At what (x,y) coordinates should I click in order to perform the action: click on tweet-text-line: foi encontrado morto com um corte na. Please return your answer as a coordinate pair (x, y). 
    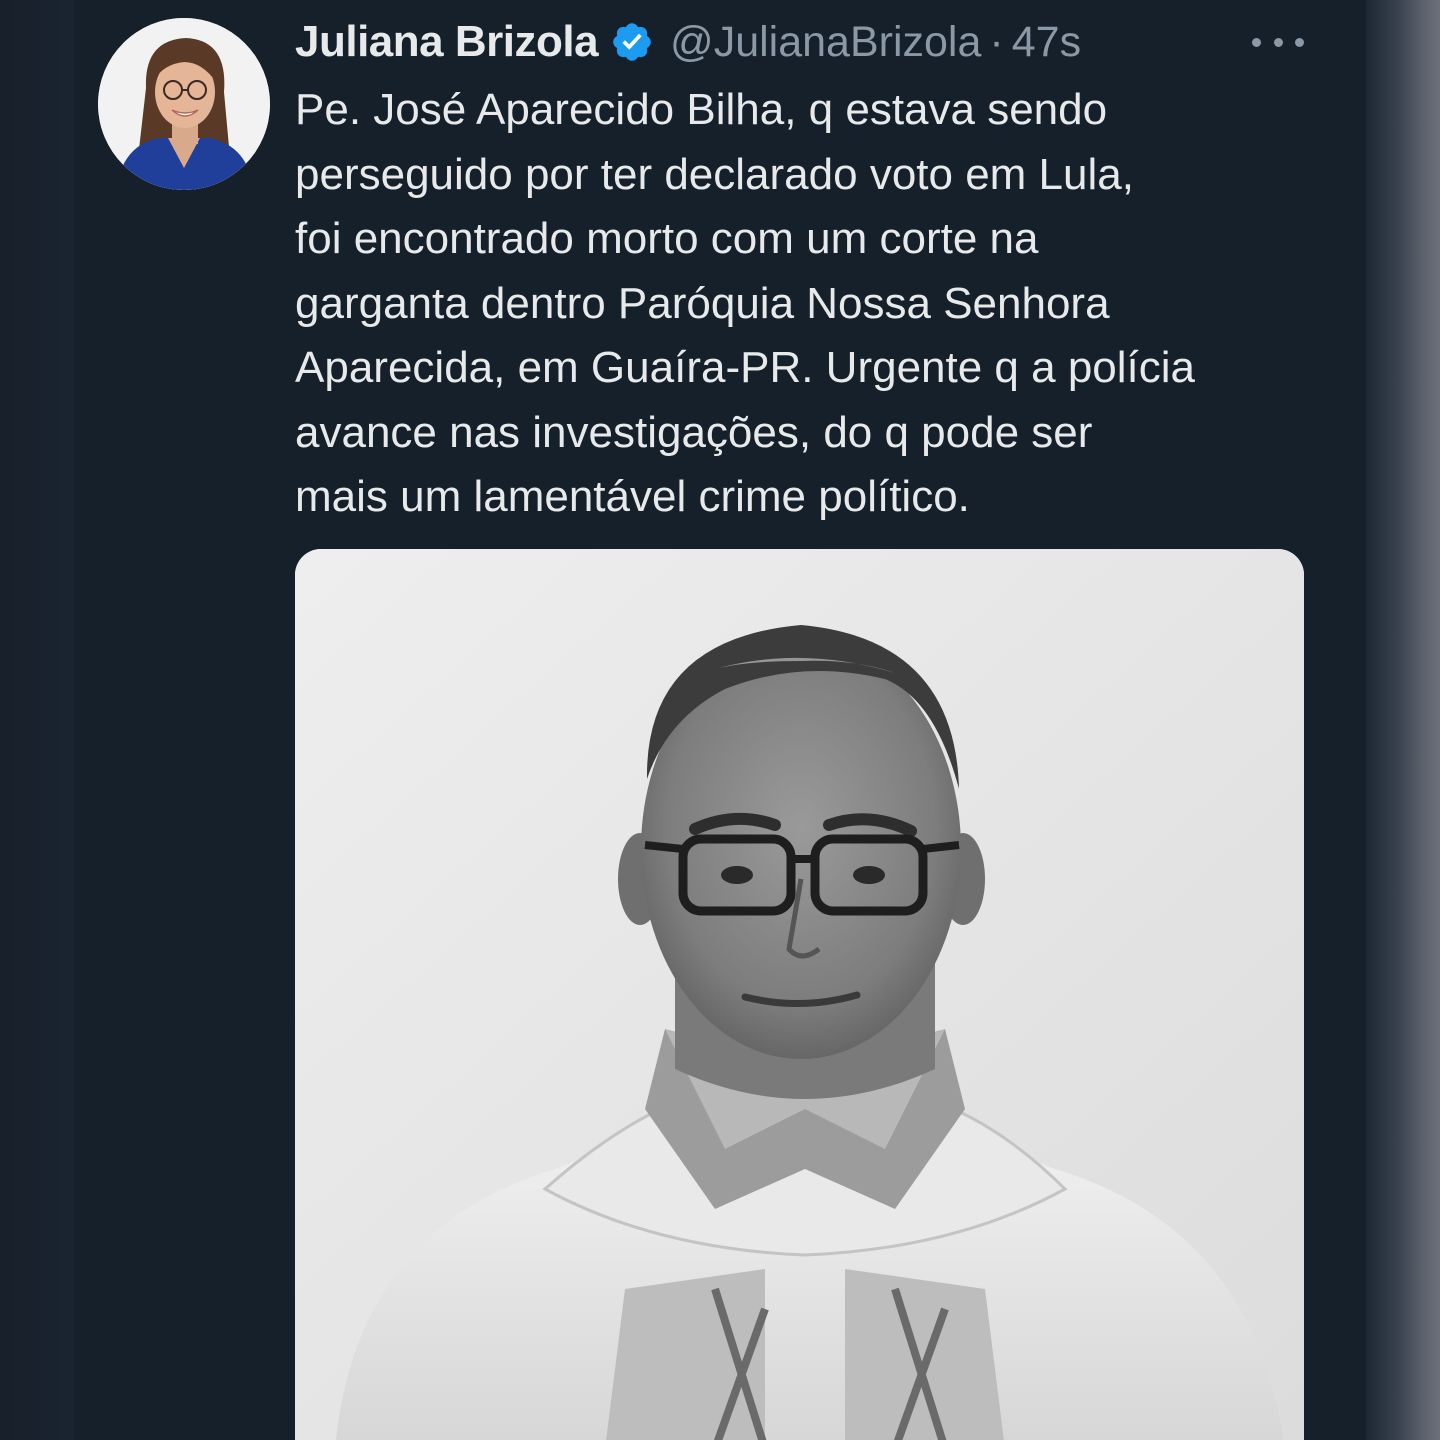
    Looking at the image, I should click on (667, 238).